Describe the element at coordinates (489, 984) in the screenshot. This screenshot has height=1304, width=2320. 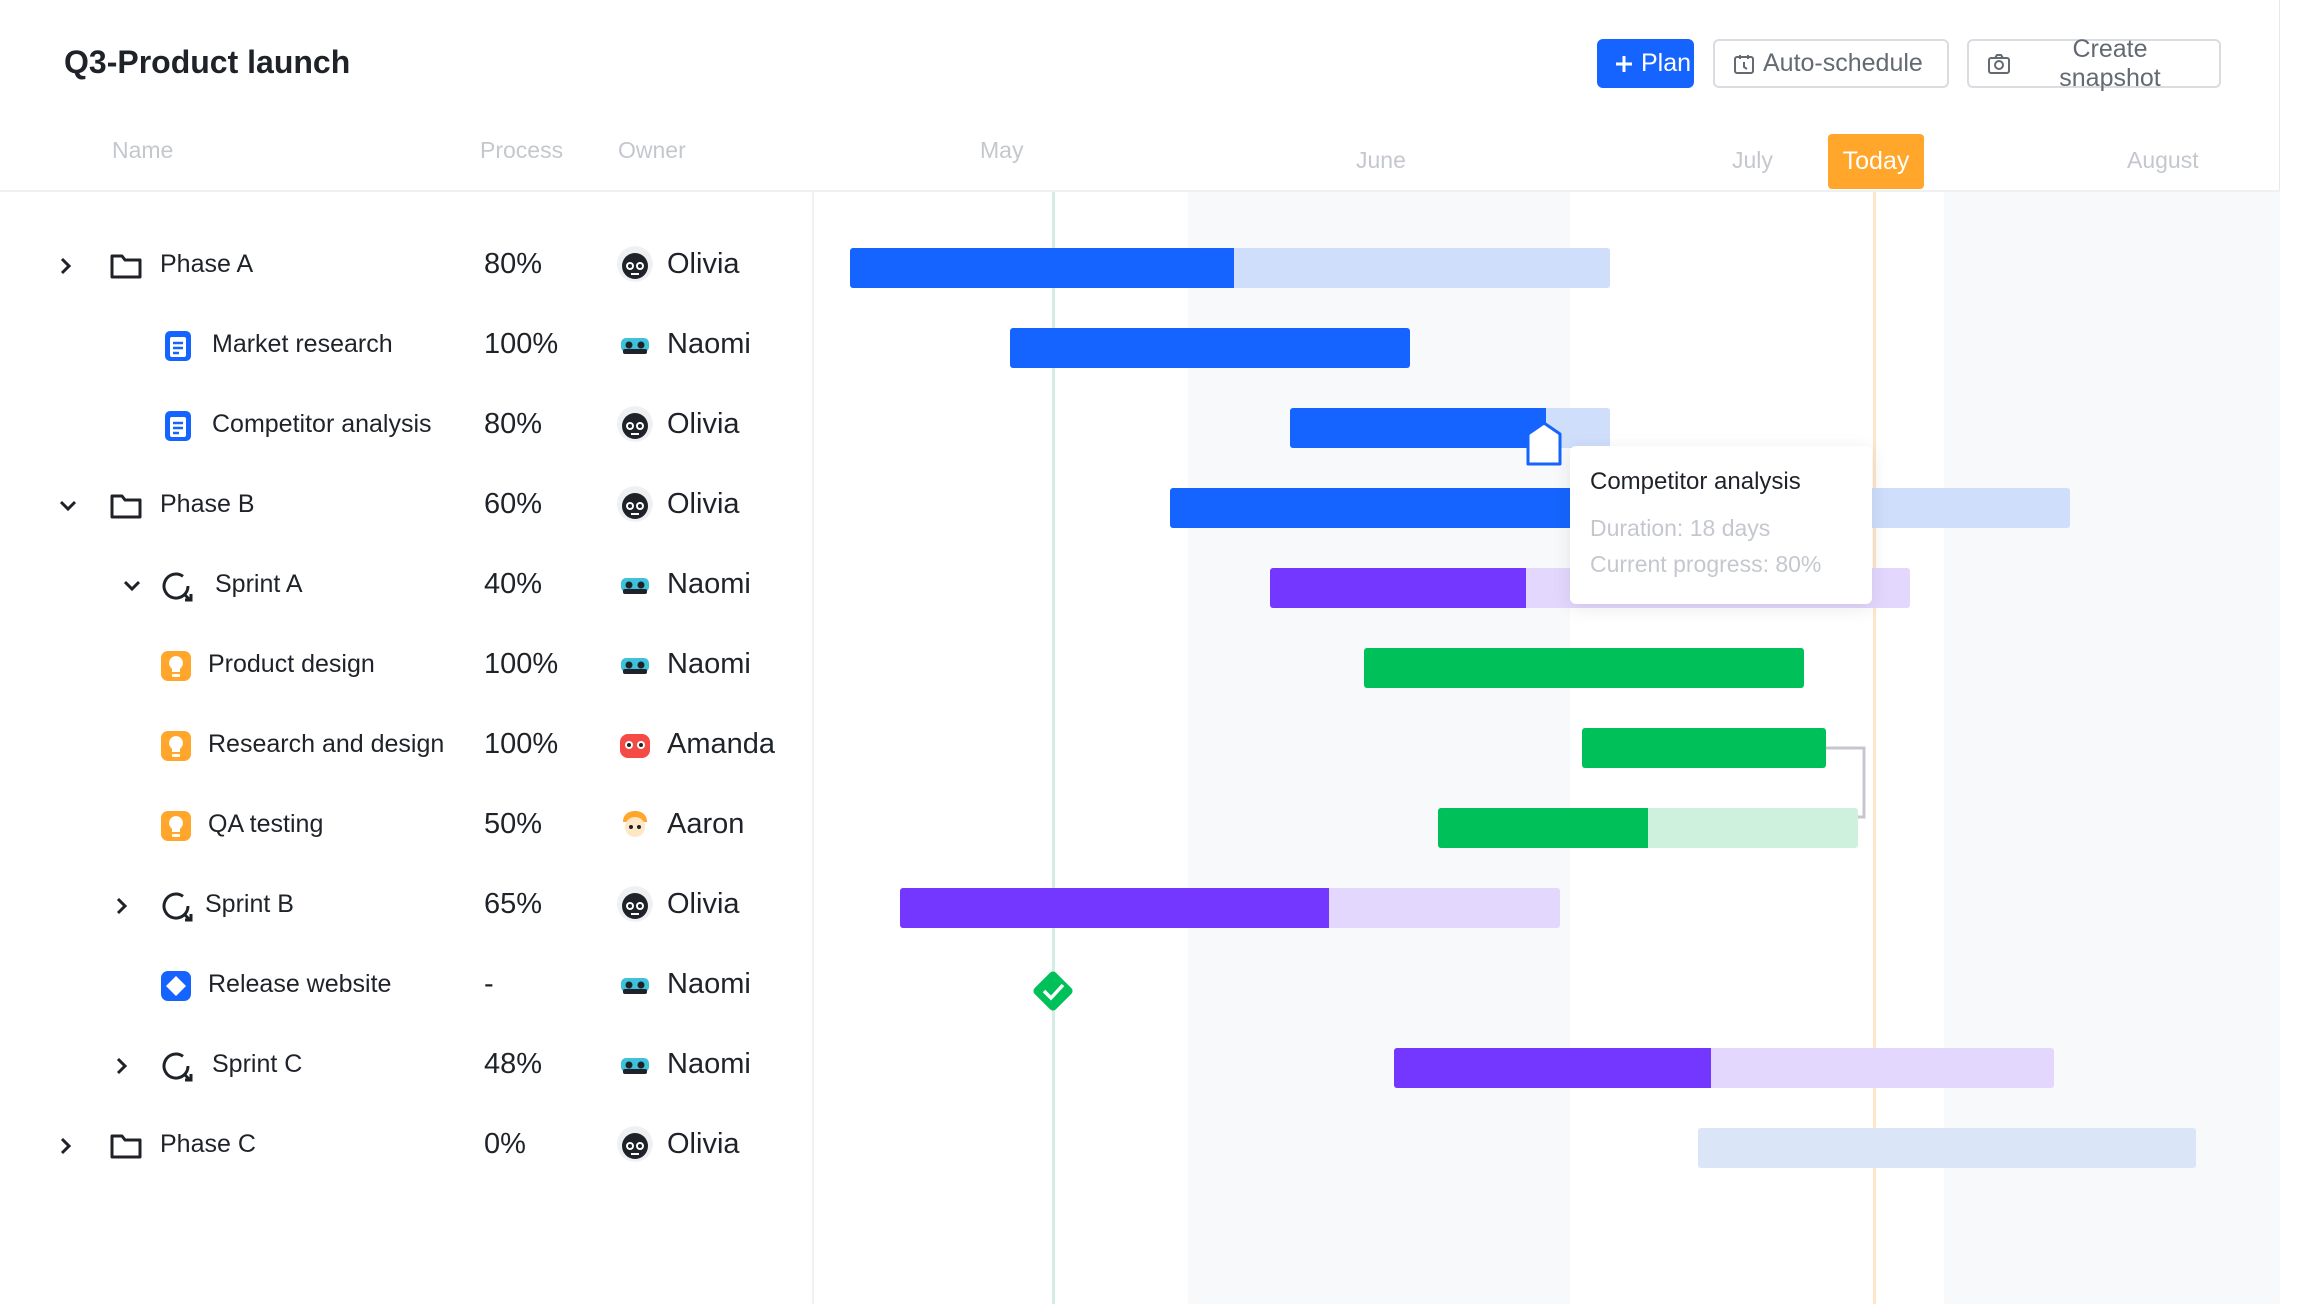
I see `task-process: -` at that location.